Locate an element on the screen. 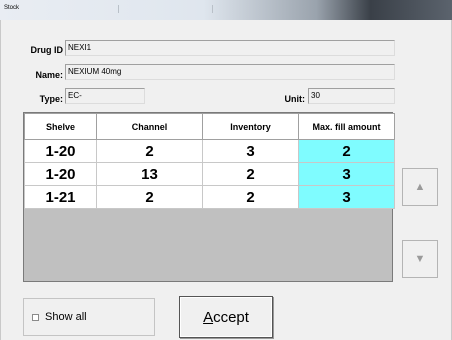  arrow-up-icon: ▲ is located at coordinates (420, 187).